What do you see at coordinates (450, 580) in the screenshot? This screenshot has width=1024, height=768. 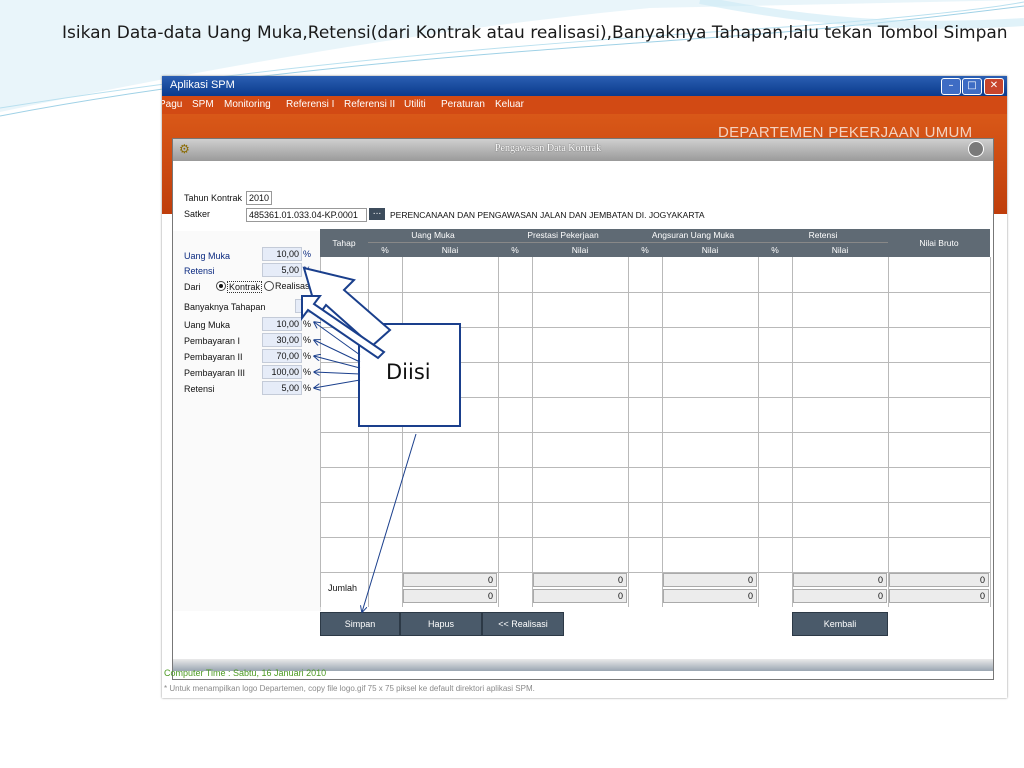 I see `total-uang-muka-1: 0` at bounding box center [450, 580].